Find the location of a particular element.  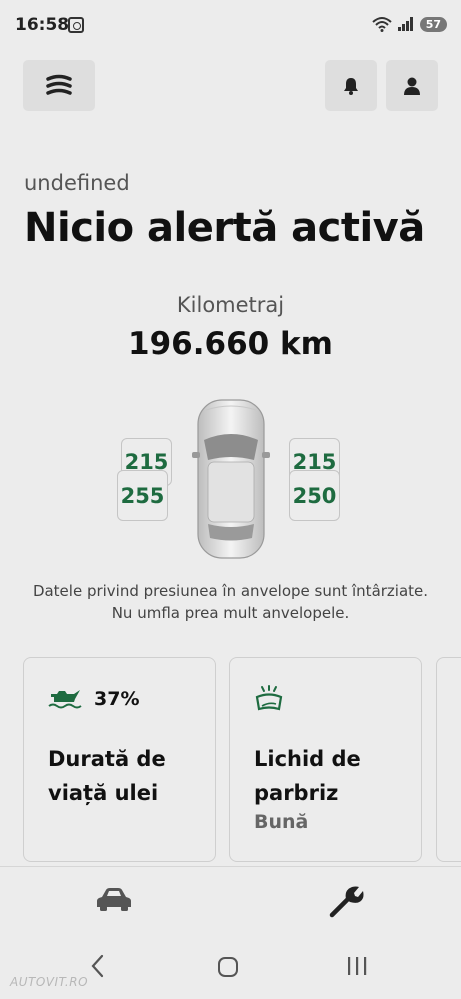

oil-life-title: Durată de viață ulei is located at coordinates (107, 776).